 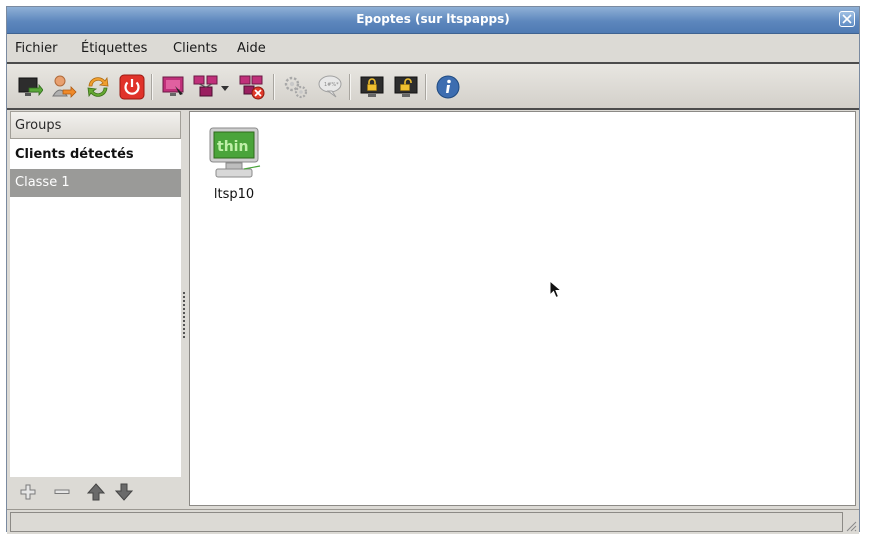 What do you see at coordinates (296, 87) in the screenshot?
I see `execute-command-icon` at bounding box center [296, 87].